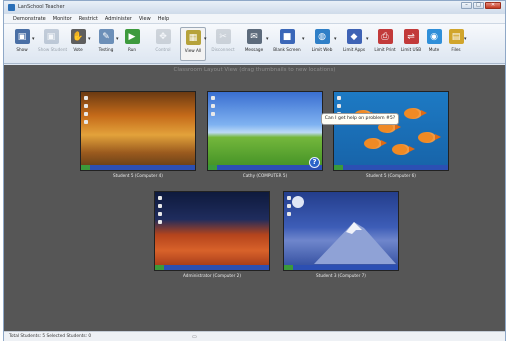 This screenshot has height=341, width=506. What do you see at coordinates (41, 7) in the screenshot?
I see `window-title: LanSchool Teacher` at bounding box center [41, 7].